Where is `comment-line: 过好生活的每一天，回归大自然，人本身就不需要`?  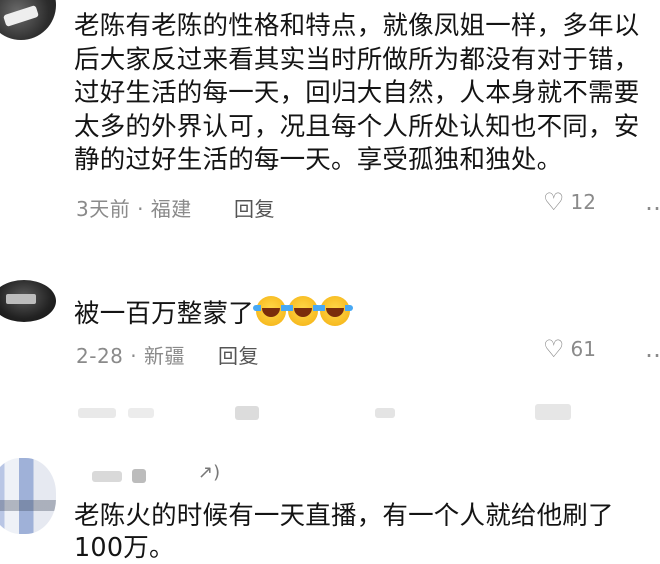
comment-line: 过好生活的每一天，回归大自然，人本身就不需要 is located at coordinates (357, 93).